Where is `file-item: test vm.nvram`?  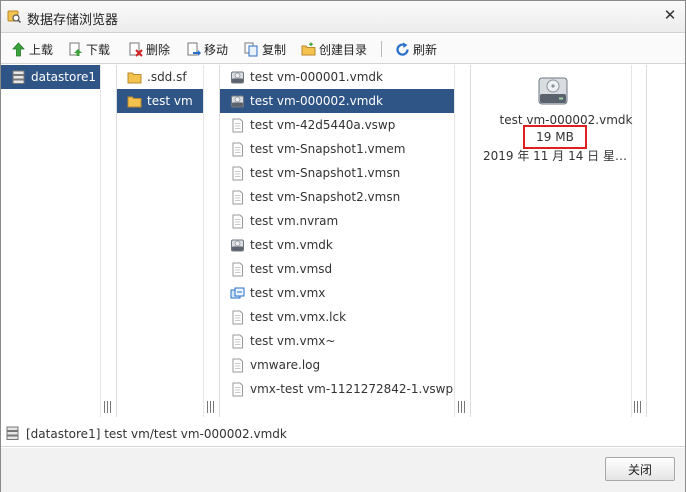 file-item: test vm.nvram is located at coordinates (337, 221).